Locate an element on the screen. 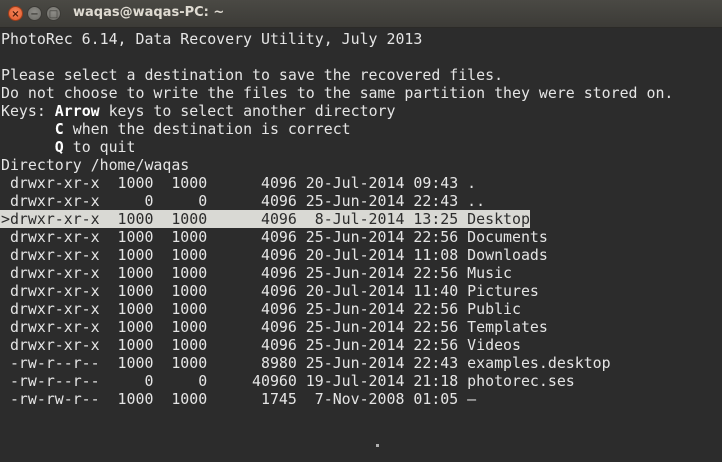 Image resolution: width=722 pixels, height=462 pixels. mouse-pointer is located at coordinates (377, 445).